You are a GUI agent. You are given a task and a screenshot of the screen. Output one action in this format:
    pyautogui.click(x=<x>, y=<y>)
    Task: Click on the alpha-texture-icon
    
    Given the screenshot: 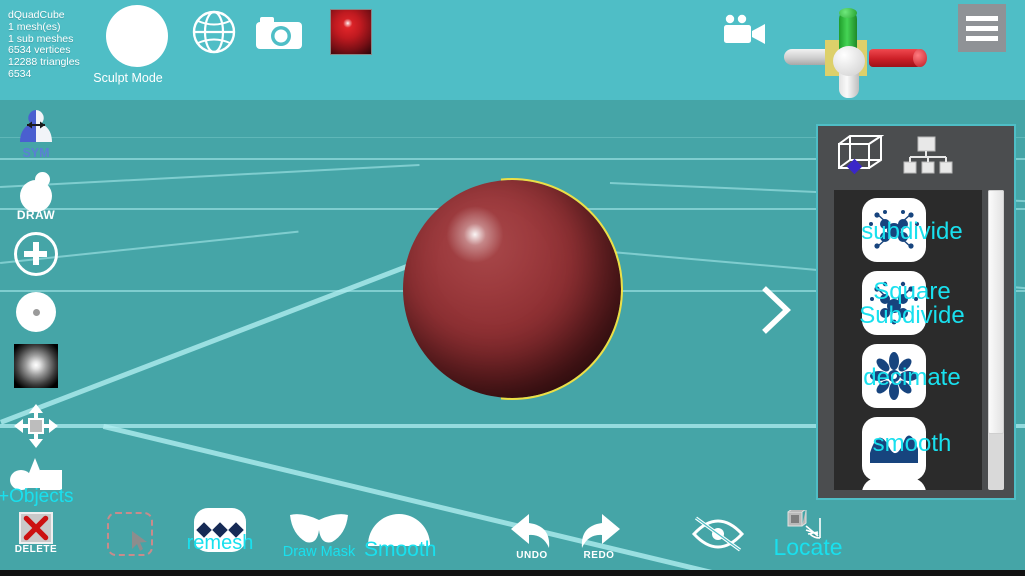 What is the action you would take?
    pyautogui.click(x=36, y=366)
    